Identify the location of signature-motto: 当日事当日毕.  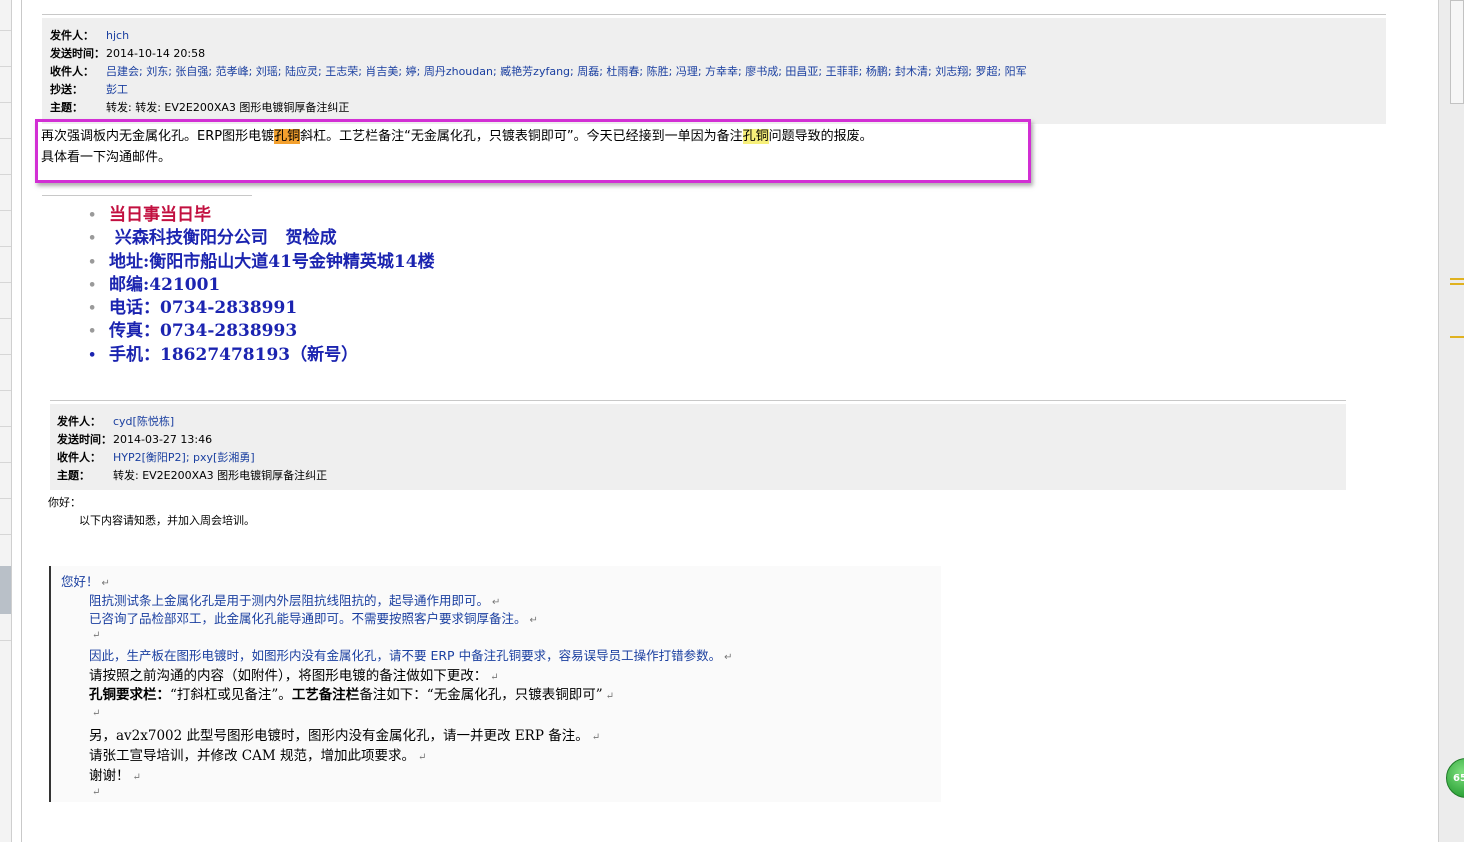
(260, 216).